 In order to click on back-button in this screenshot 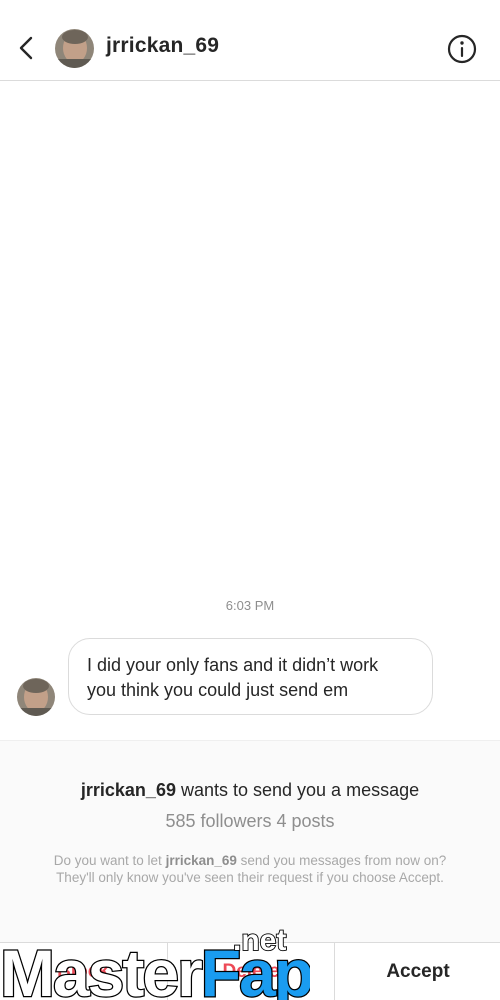, I will do `click(27, 48)`.